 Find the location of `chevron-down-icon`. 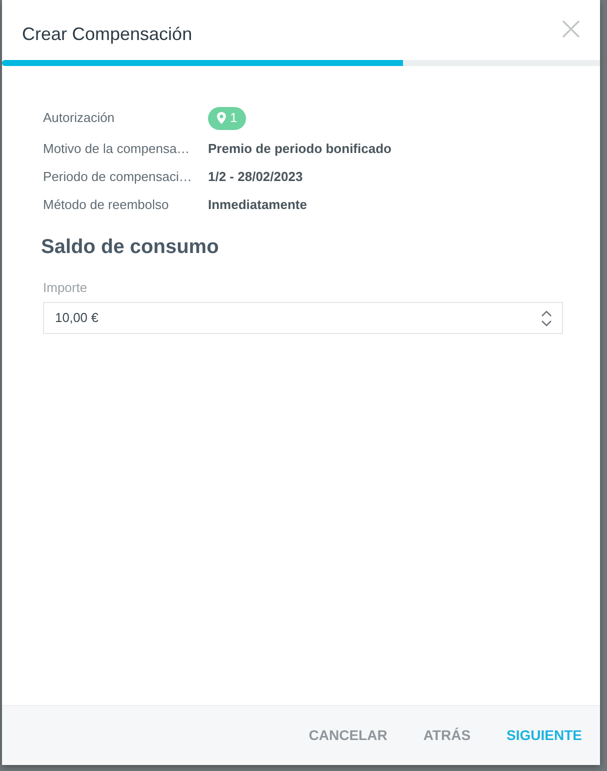

chevron-down-icon is located at coordinates (546, 323).